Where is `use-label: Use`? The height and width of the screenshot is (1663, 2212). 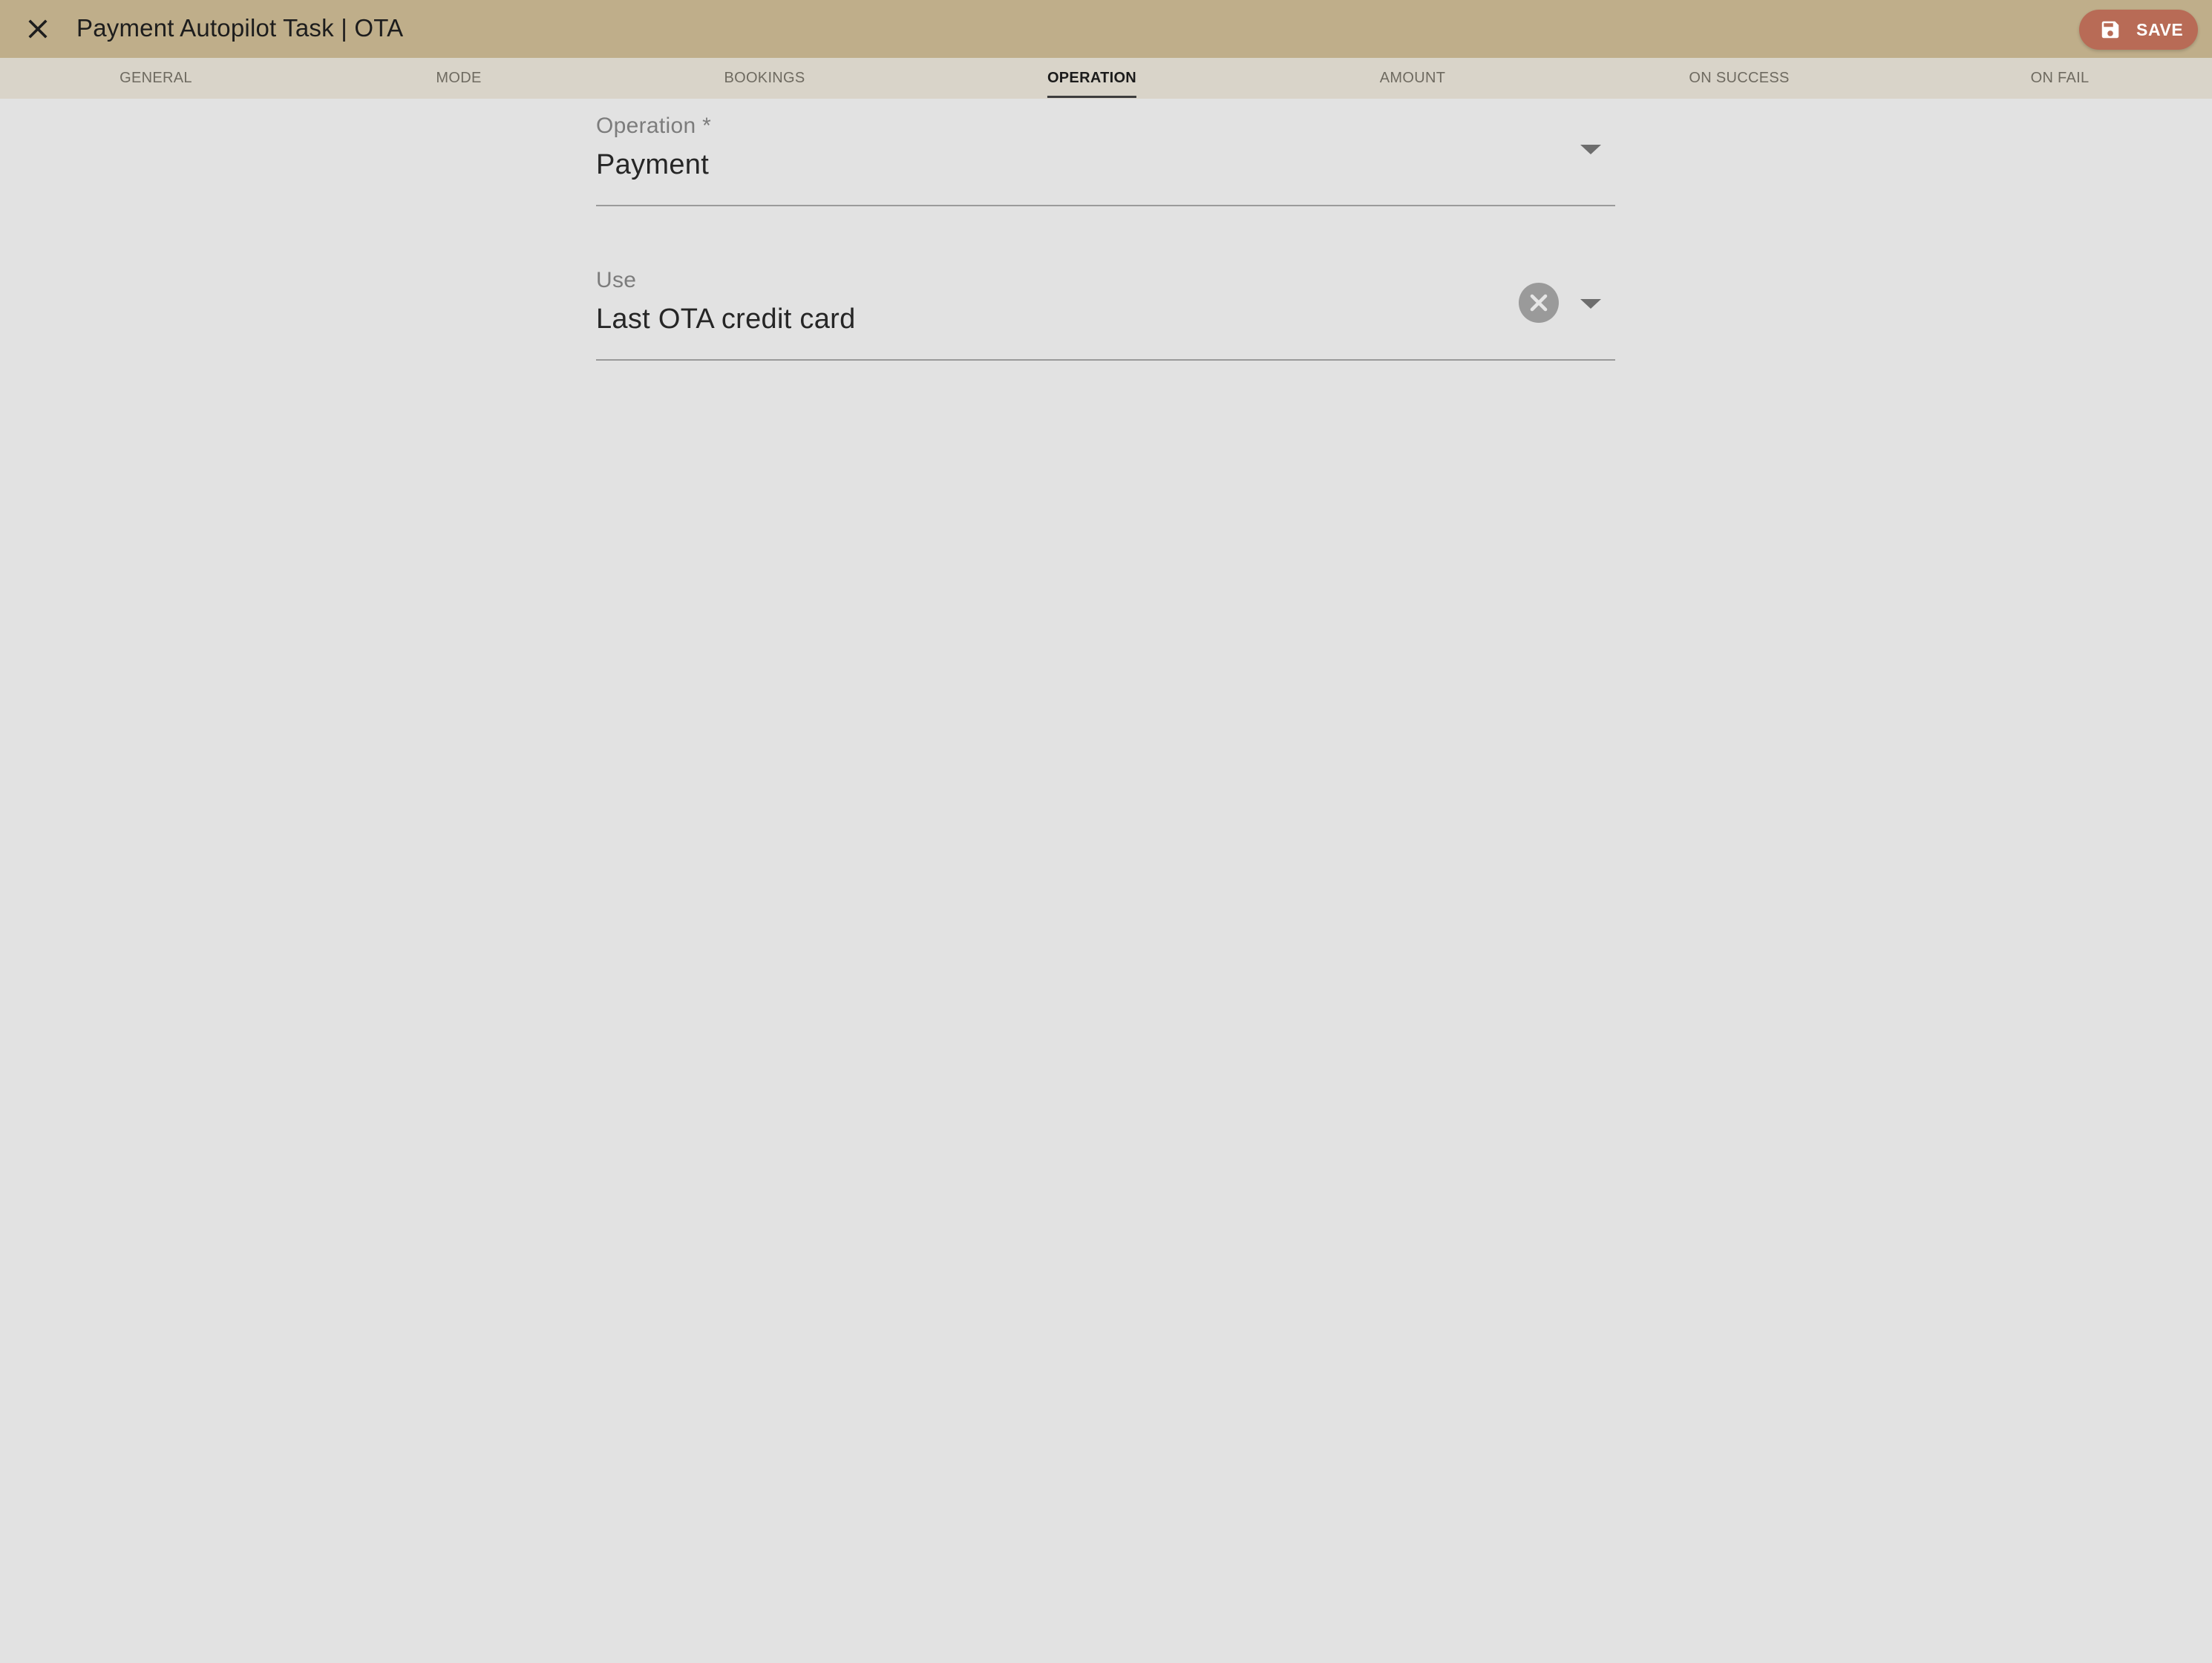 use-label: Use is located at coordinates (616, 280).